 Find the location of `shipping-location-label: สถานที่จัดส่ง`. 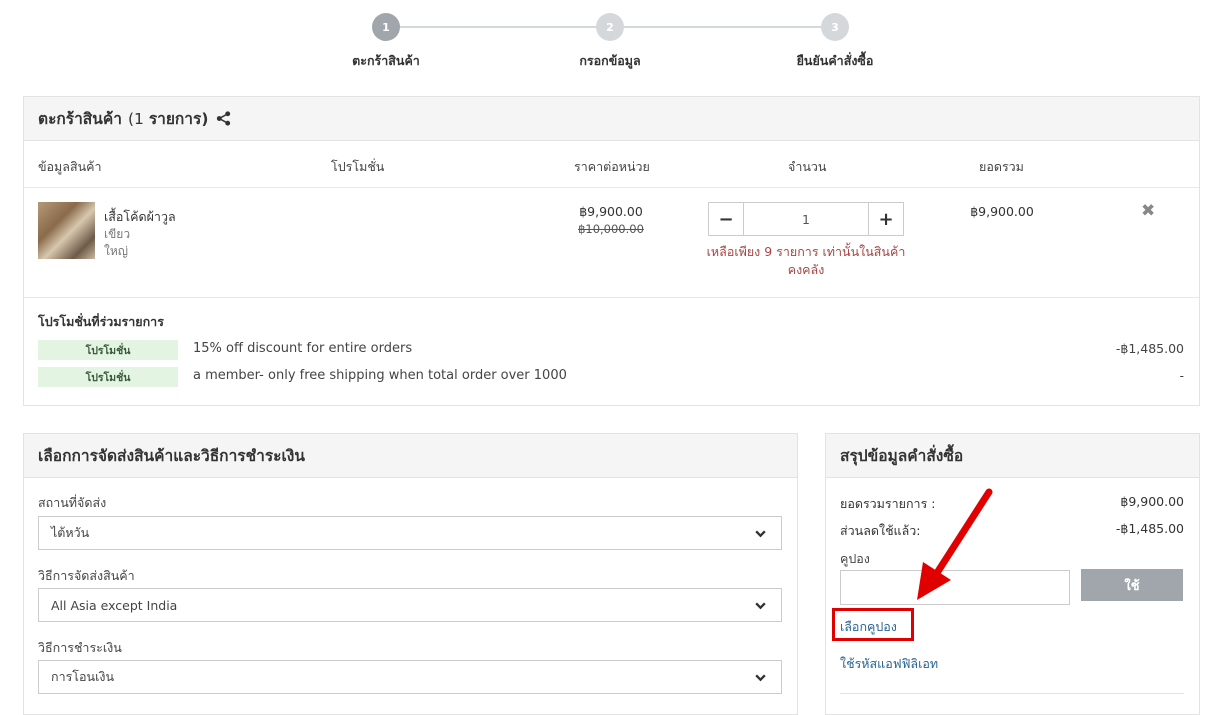

shipping-location-label: สถานที่จัดส่ง is located at coordinates (72, 502).